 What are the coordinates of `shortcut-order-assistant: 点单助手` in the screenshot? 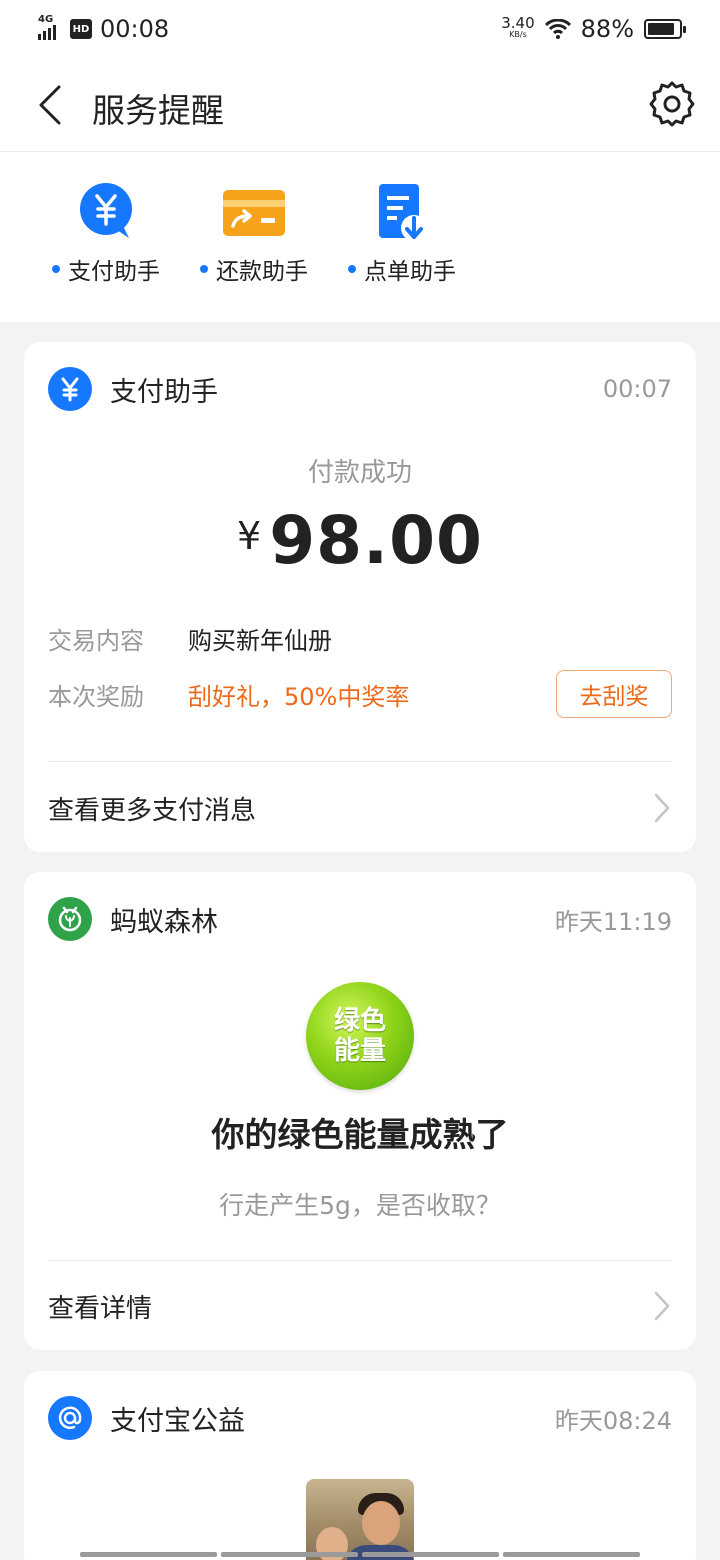 It's located at (402, 237).